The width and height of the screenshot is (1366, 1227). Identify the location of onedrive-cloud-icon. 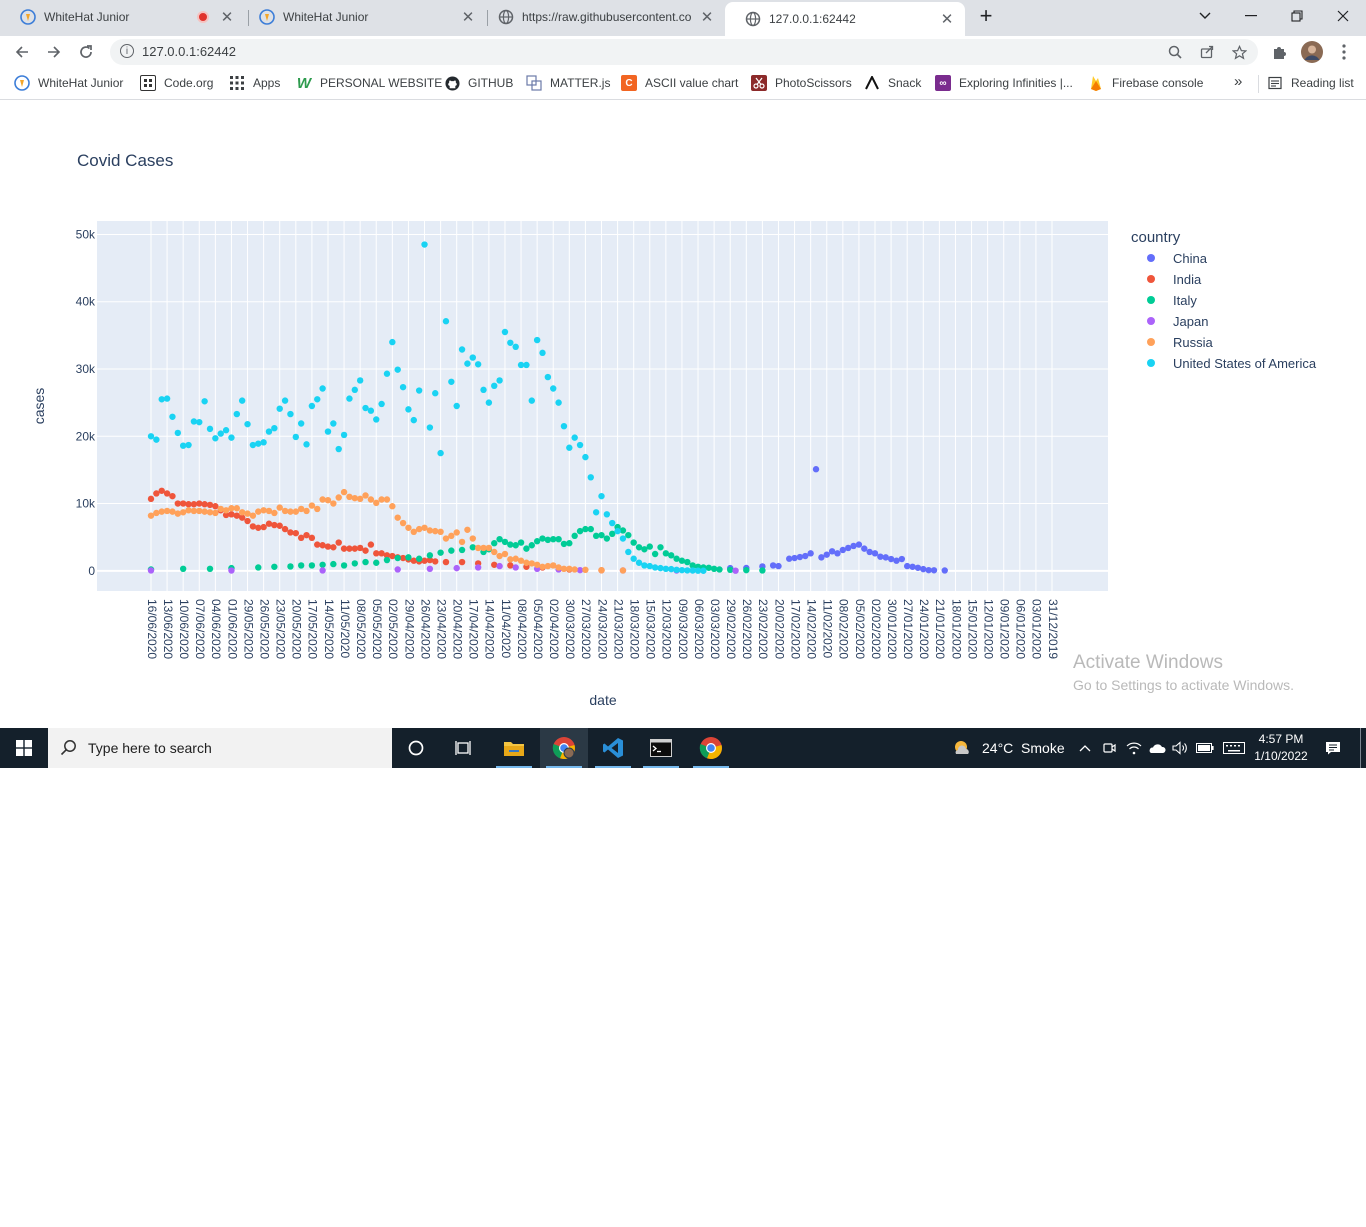
(1157, 748).